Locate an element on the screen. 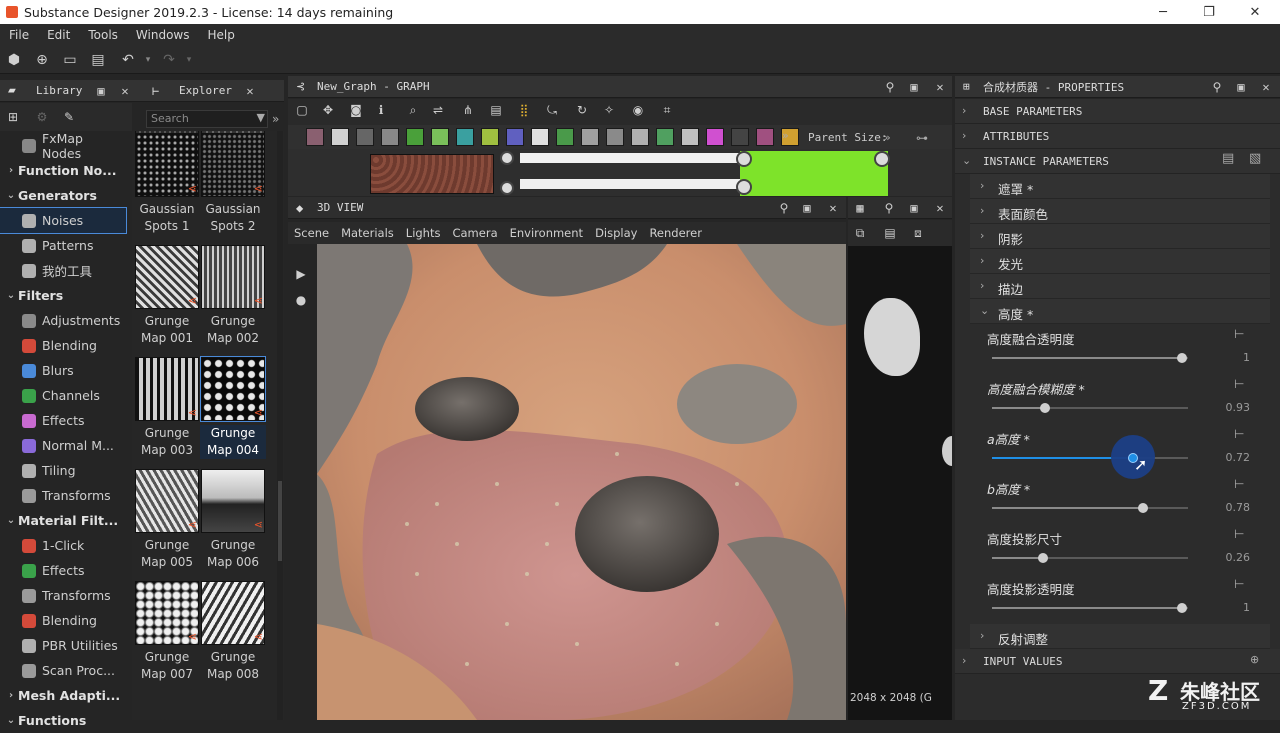 The width and height of the screenshot is (1280, 733). menu-file: File is located at coordinates (19, 35).